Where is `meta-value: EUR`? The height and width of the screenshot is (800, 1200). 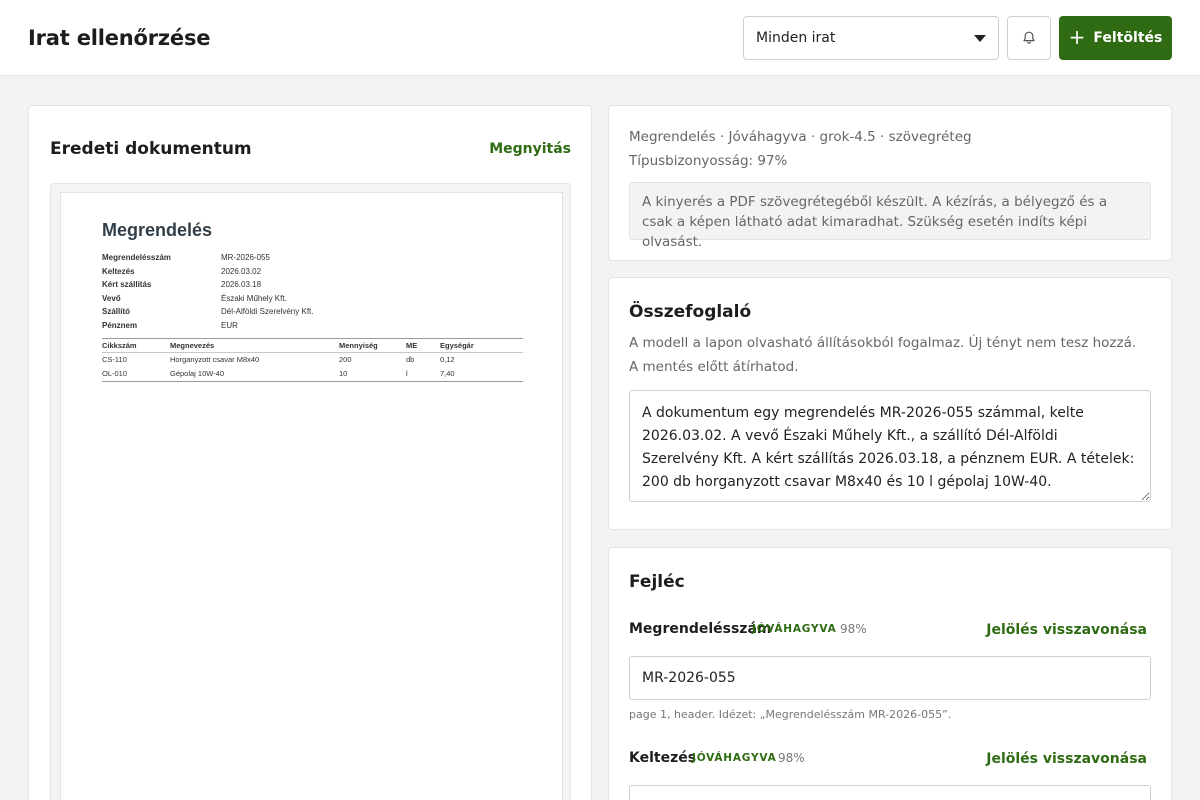
meta-value: EUR is located at coordinates (229, 325).